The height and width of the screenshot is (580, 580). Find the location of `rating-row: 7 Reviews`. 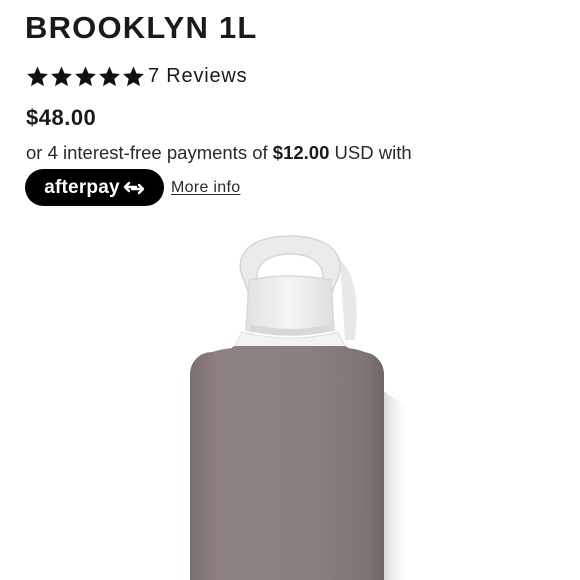

rating-row: 7 Reviews is located at coordinates (136, 76).